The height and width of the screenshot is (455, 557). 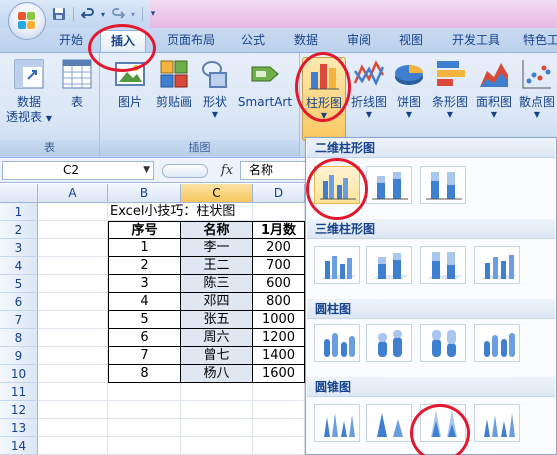 I want to click on cell: 陈三, so click(x=217, y=284).